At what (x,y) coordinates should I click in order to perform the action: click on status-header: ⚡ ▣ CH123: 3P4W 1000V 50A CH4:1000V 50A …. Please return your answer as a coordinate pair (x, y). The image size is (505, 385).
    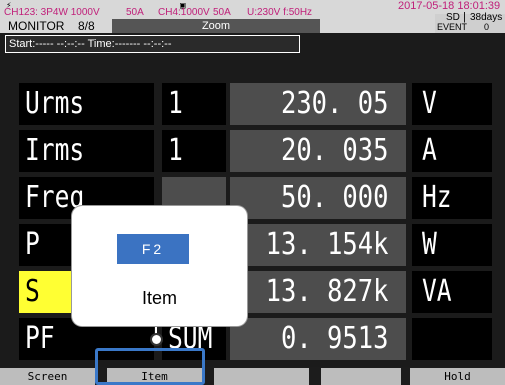
    Looking at the image, I should click on (252, 16).